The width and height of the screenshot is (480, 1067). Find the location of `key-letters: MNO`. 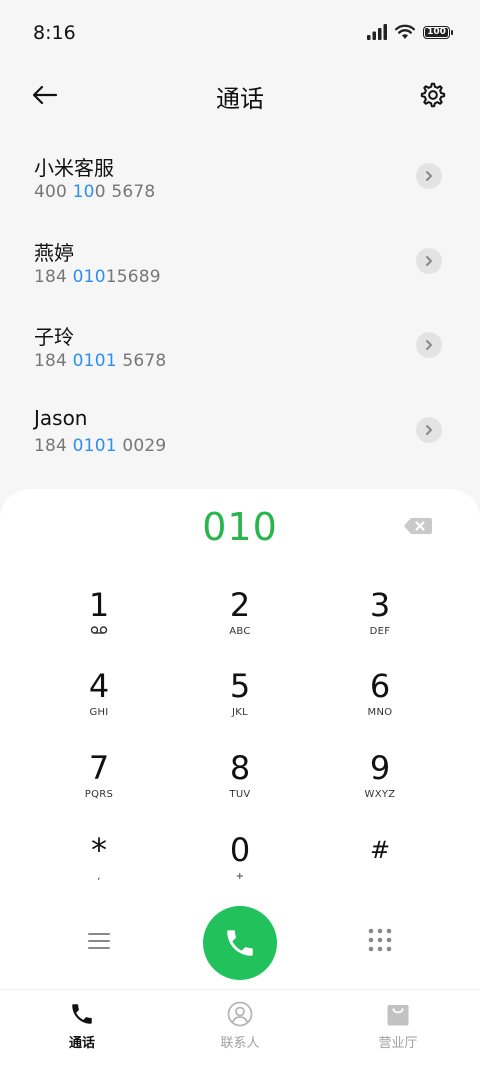

key-letters: MNO is located at coordinates (380, 712).